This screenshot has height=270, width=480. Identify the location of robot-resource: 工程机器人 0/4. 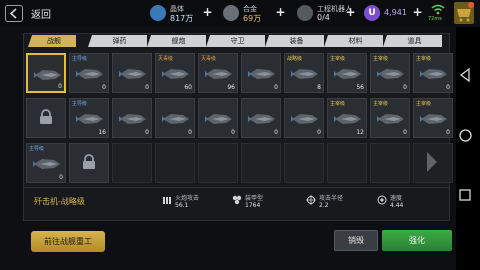
(332, 13).